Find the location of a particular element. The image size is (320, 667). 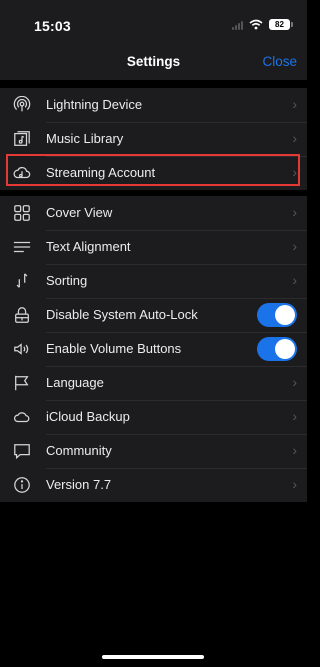

status-icons: 82 is located at coordinates (262, 24).